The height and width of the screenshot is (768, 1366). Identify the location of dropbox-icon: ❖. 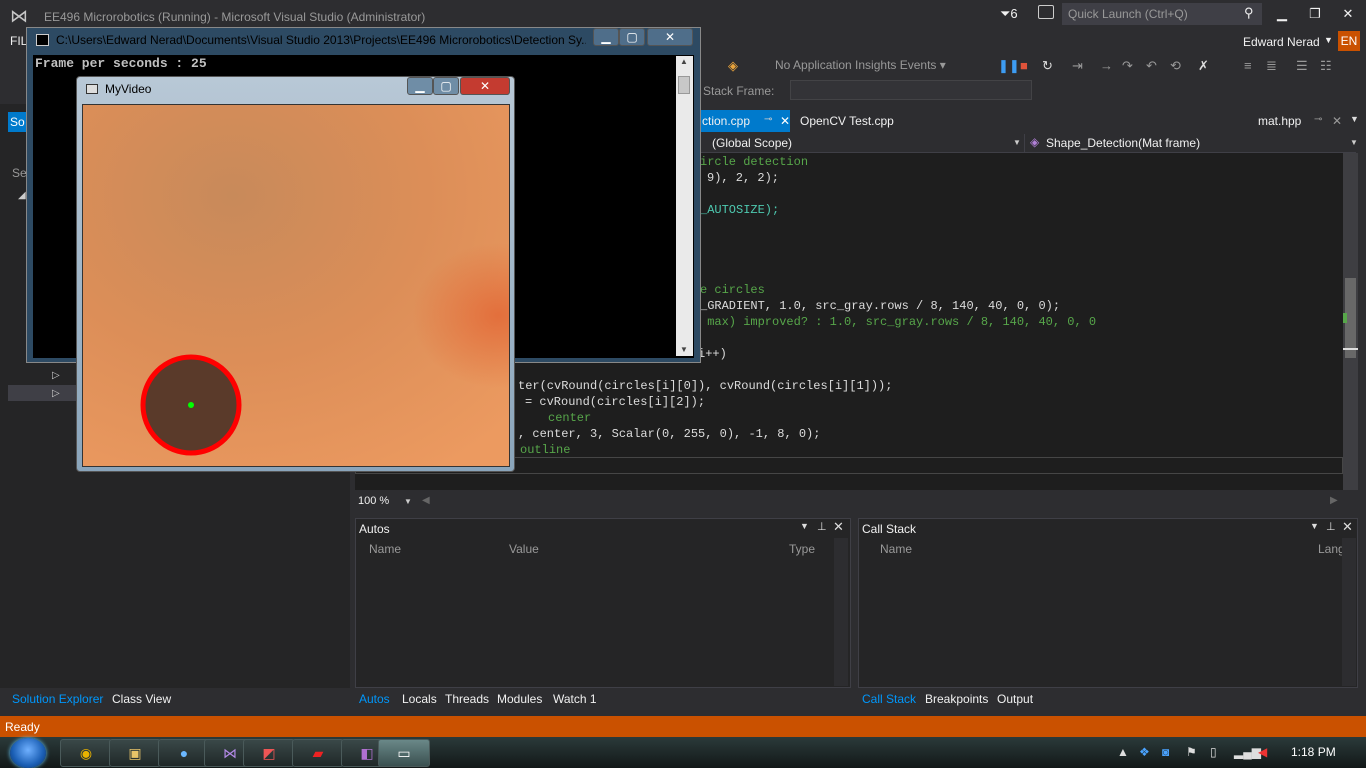
(1144, 752).